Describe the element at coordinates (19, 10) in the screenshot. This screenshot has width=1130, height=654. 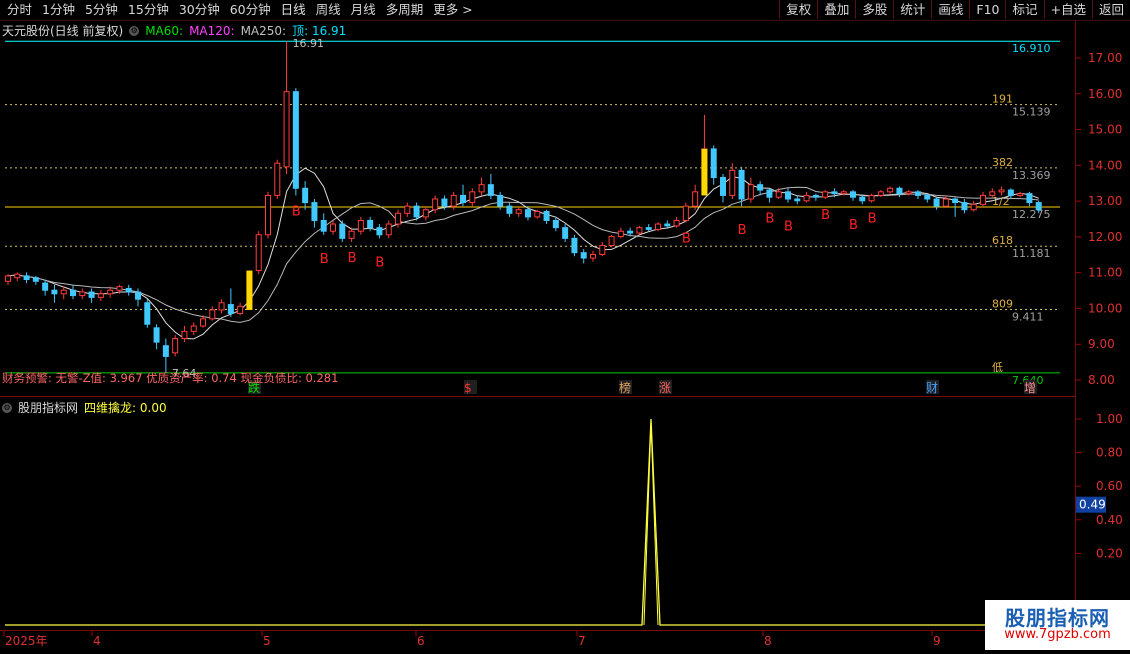
I see `tab-fenshi: 分时` at that location.